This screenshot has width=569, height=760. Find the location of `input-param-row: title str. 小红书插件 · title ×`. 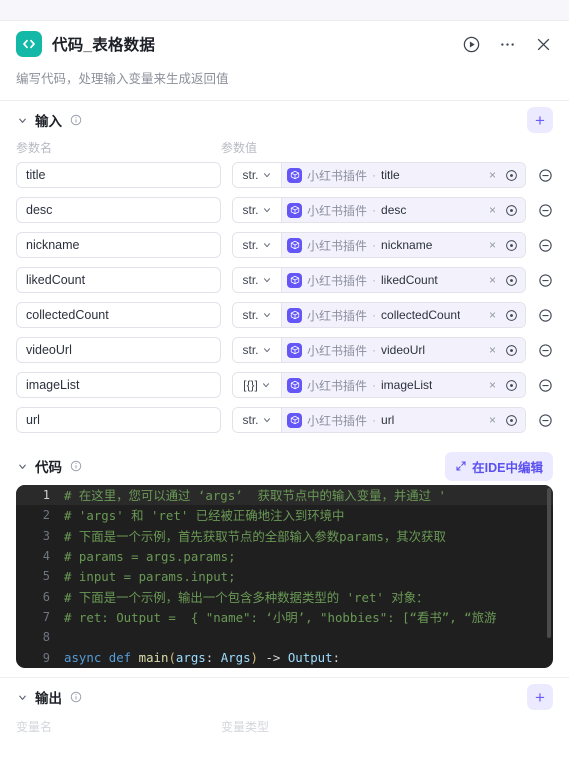

input-param-row: title str. 小红书插件 · title × is located at coordinates (284, 175).